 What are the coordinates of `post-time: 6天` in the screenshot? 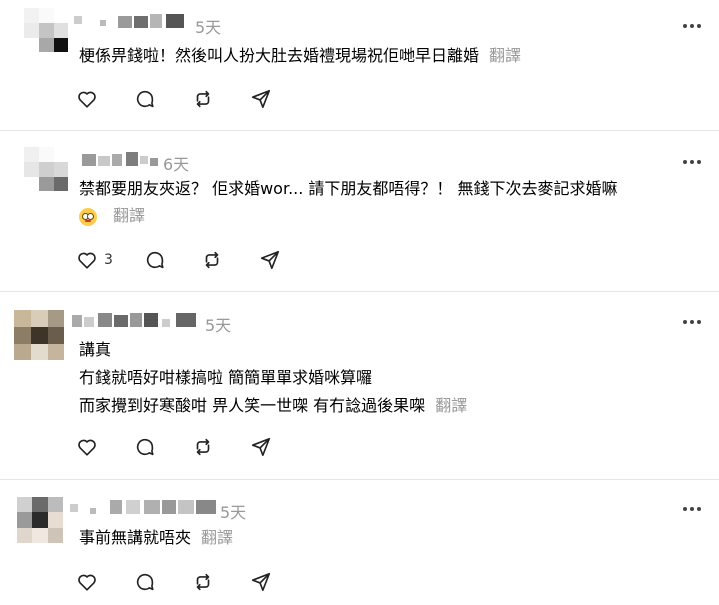 It's located at (176, 164).